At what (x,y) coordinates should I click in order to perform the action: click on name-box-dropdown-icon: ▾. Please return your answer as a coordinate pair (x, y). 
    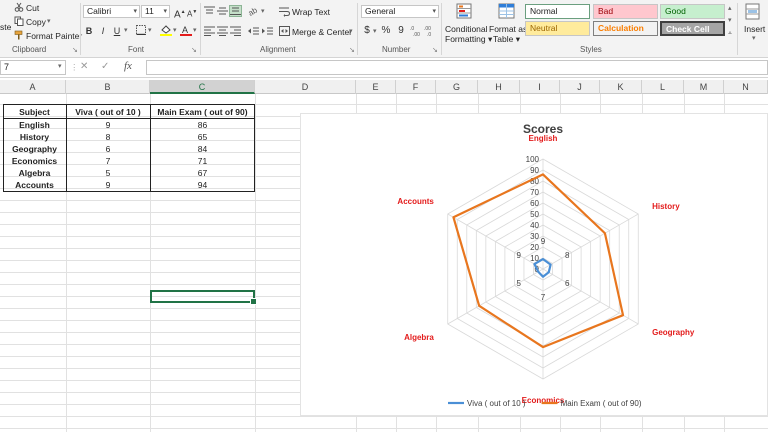
    Looking at the image, I should click on (60, 67).